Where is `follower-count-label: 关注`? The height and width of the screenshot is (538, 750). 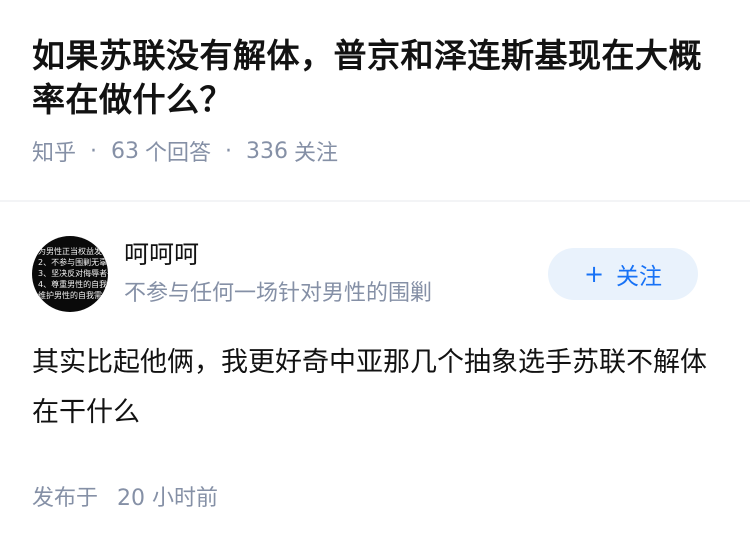
follower-count-label: 关注 is located at coordinates (316, 151).